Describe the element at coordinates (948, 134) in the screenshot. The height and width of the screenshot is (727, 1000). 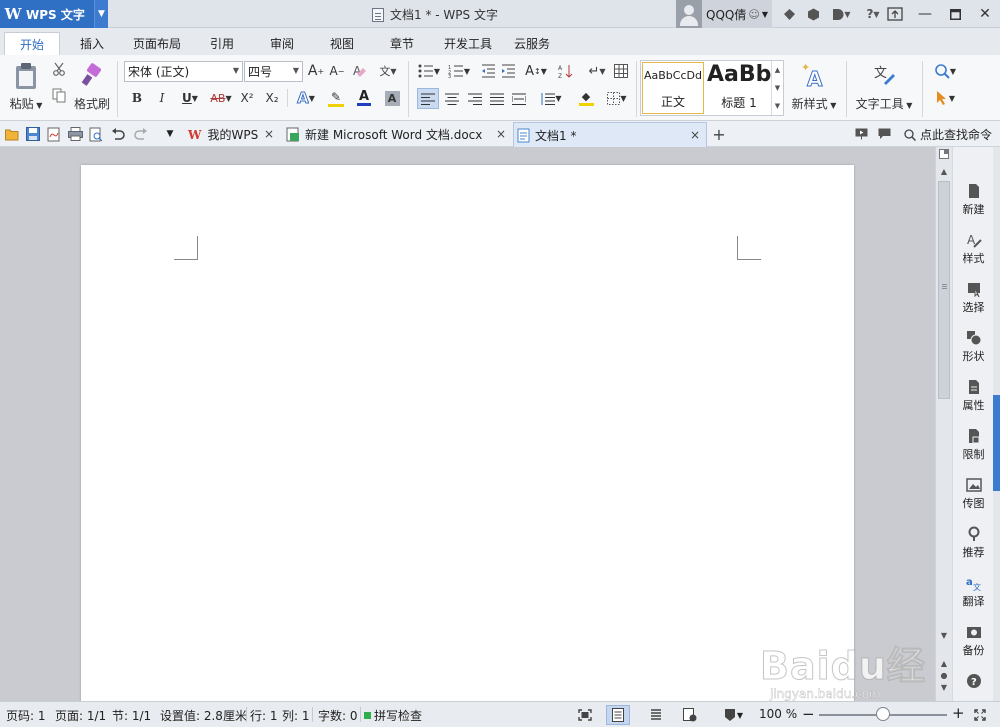
I see `command-search: 点此查找命令` at that location.